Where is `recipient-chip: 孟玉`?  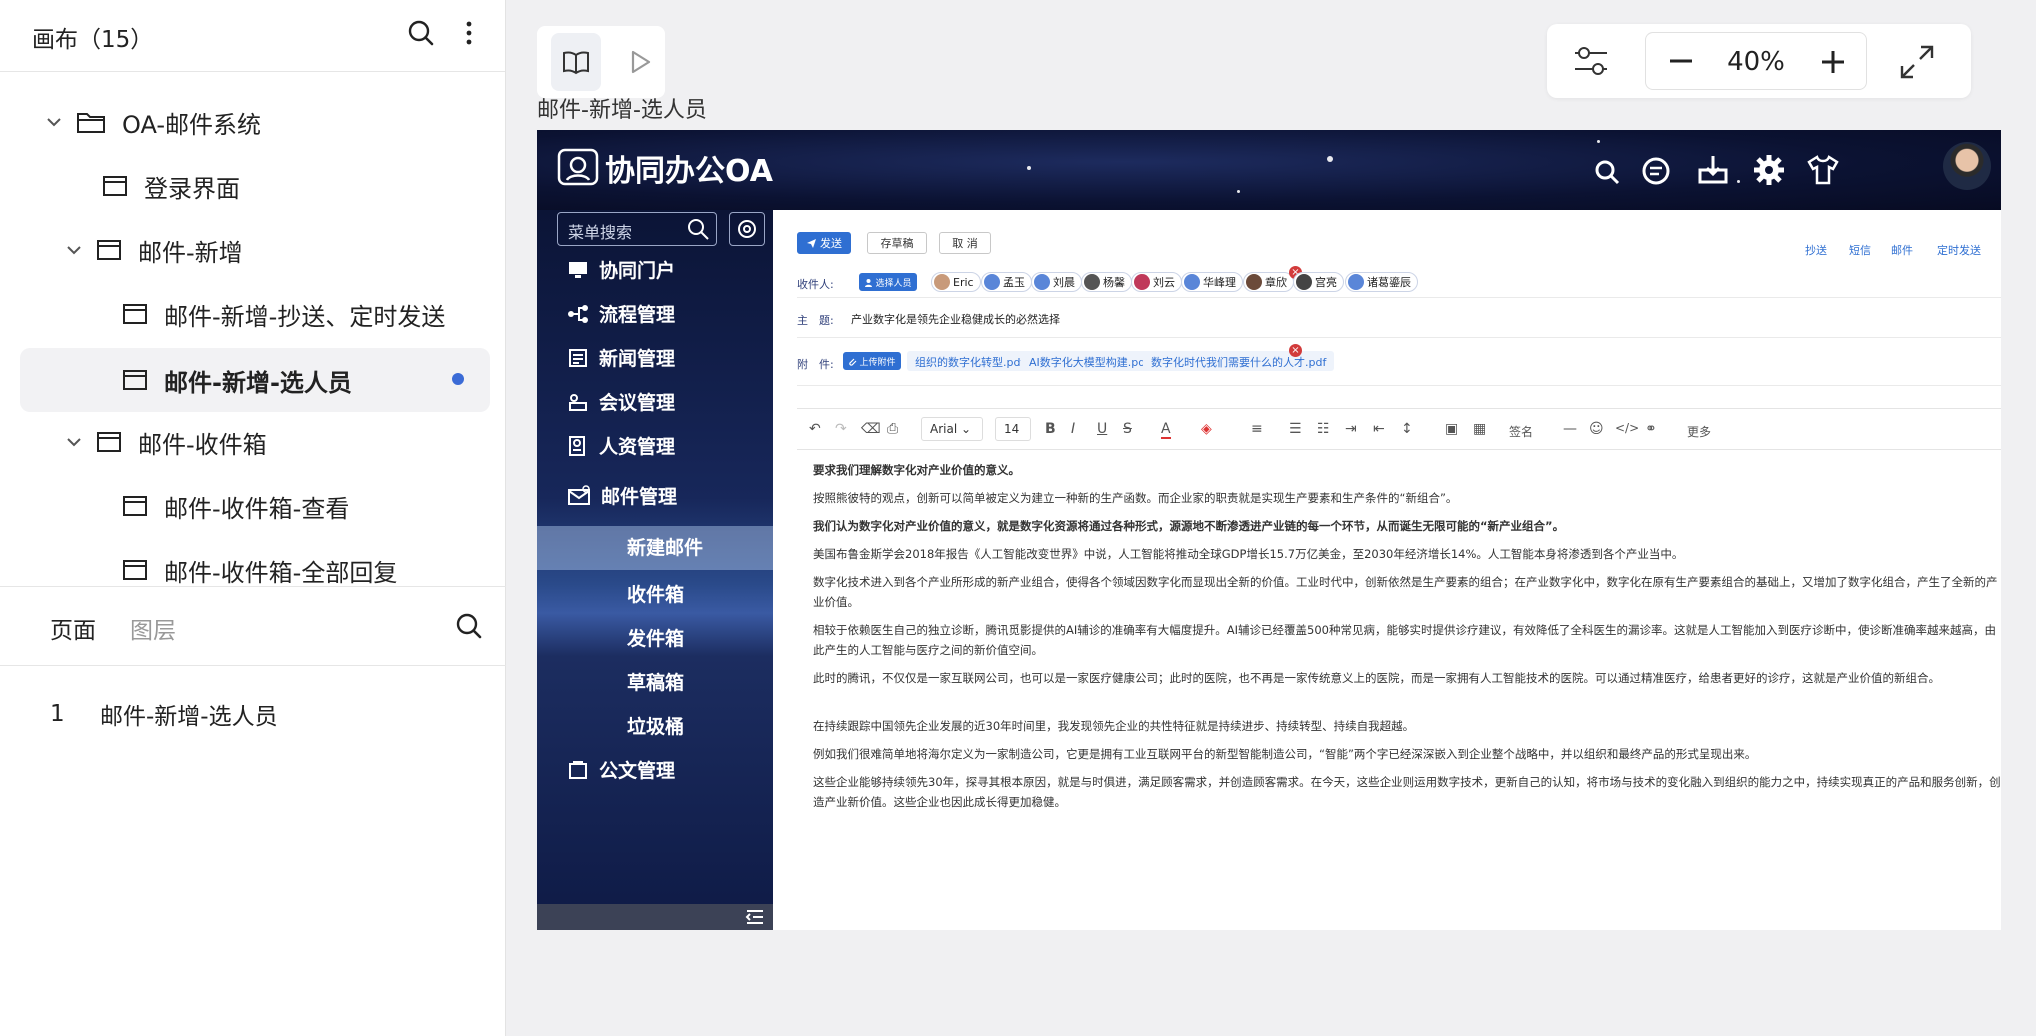
recipient-chip: 孟玉 is located at coordinates (1006, 282).